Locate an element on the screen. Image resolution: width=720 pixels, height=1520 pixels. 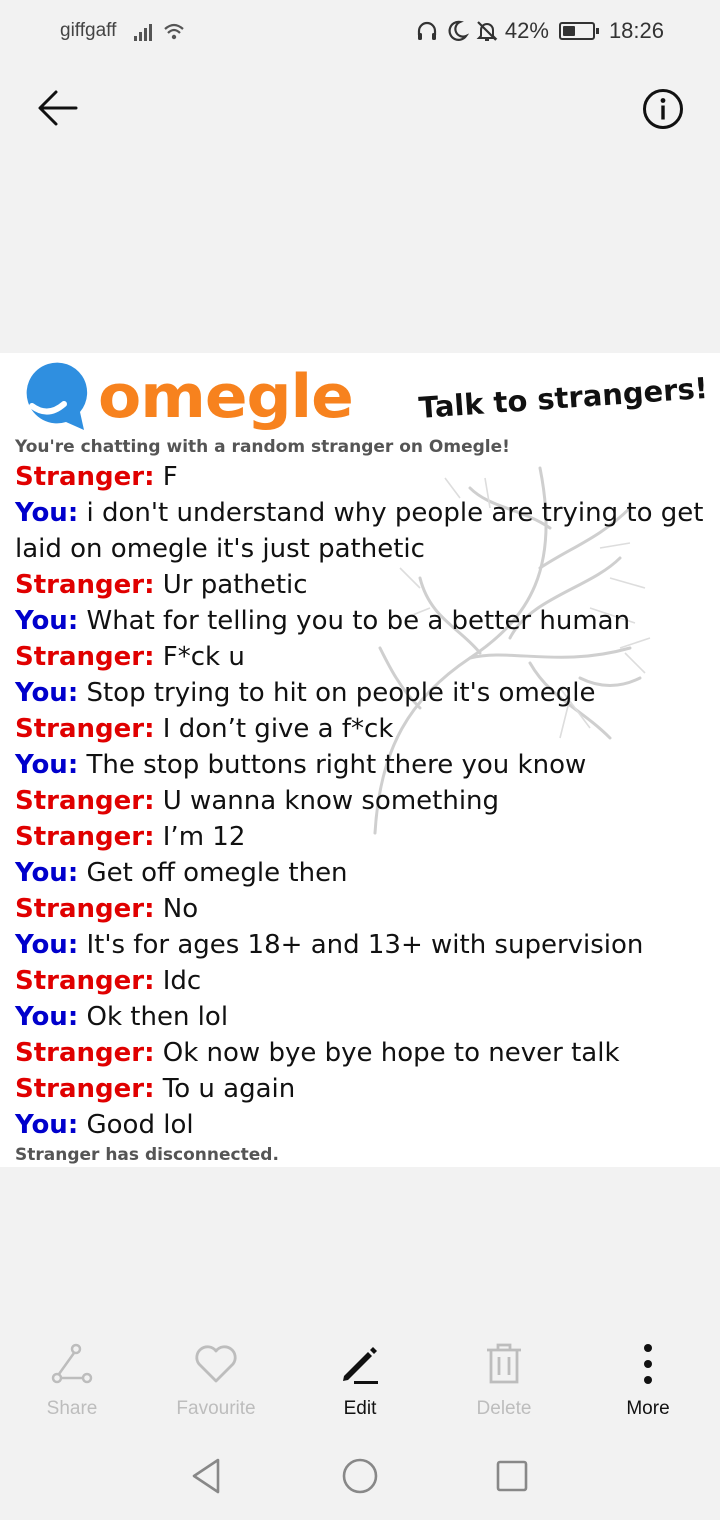
moon-icon is located at coordinates (458, 30).